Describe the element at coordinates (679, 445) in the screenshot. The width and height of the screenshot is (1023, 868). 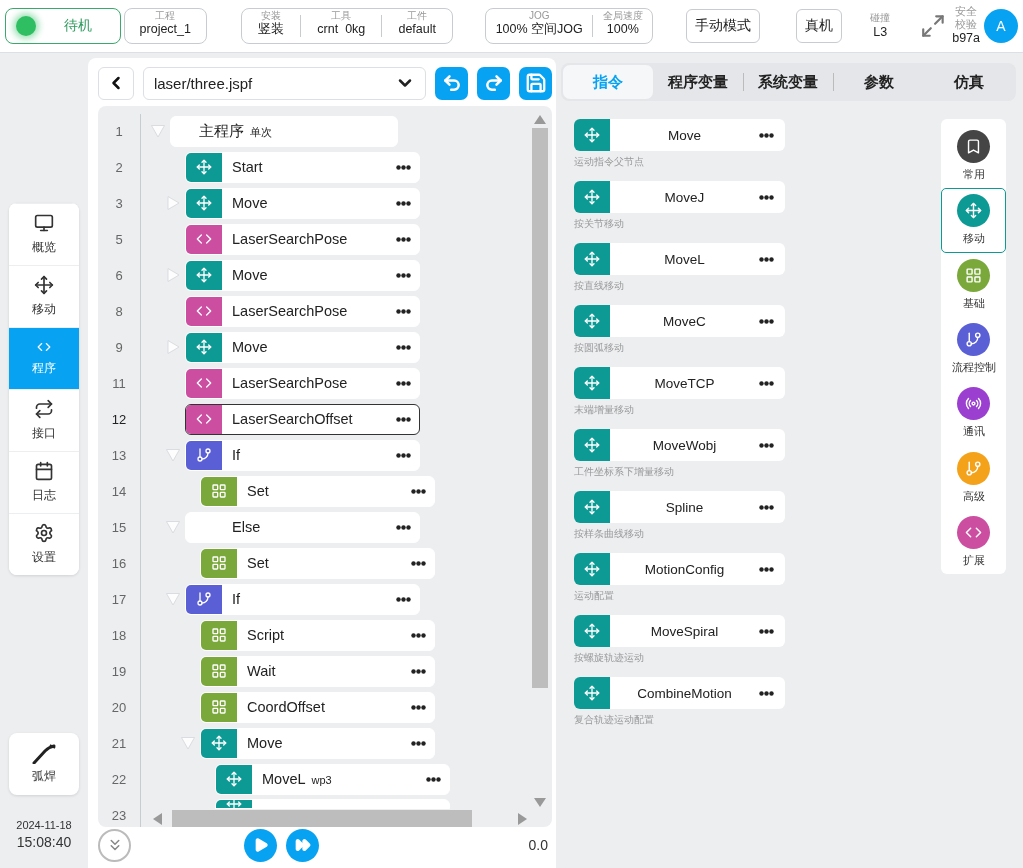
I see `command-card: MoveWobj` at that location.